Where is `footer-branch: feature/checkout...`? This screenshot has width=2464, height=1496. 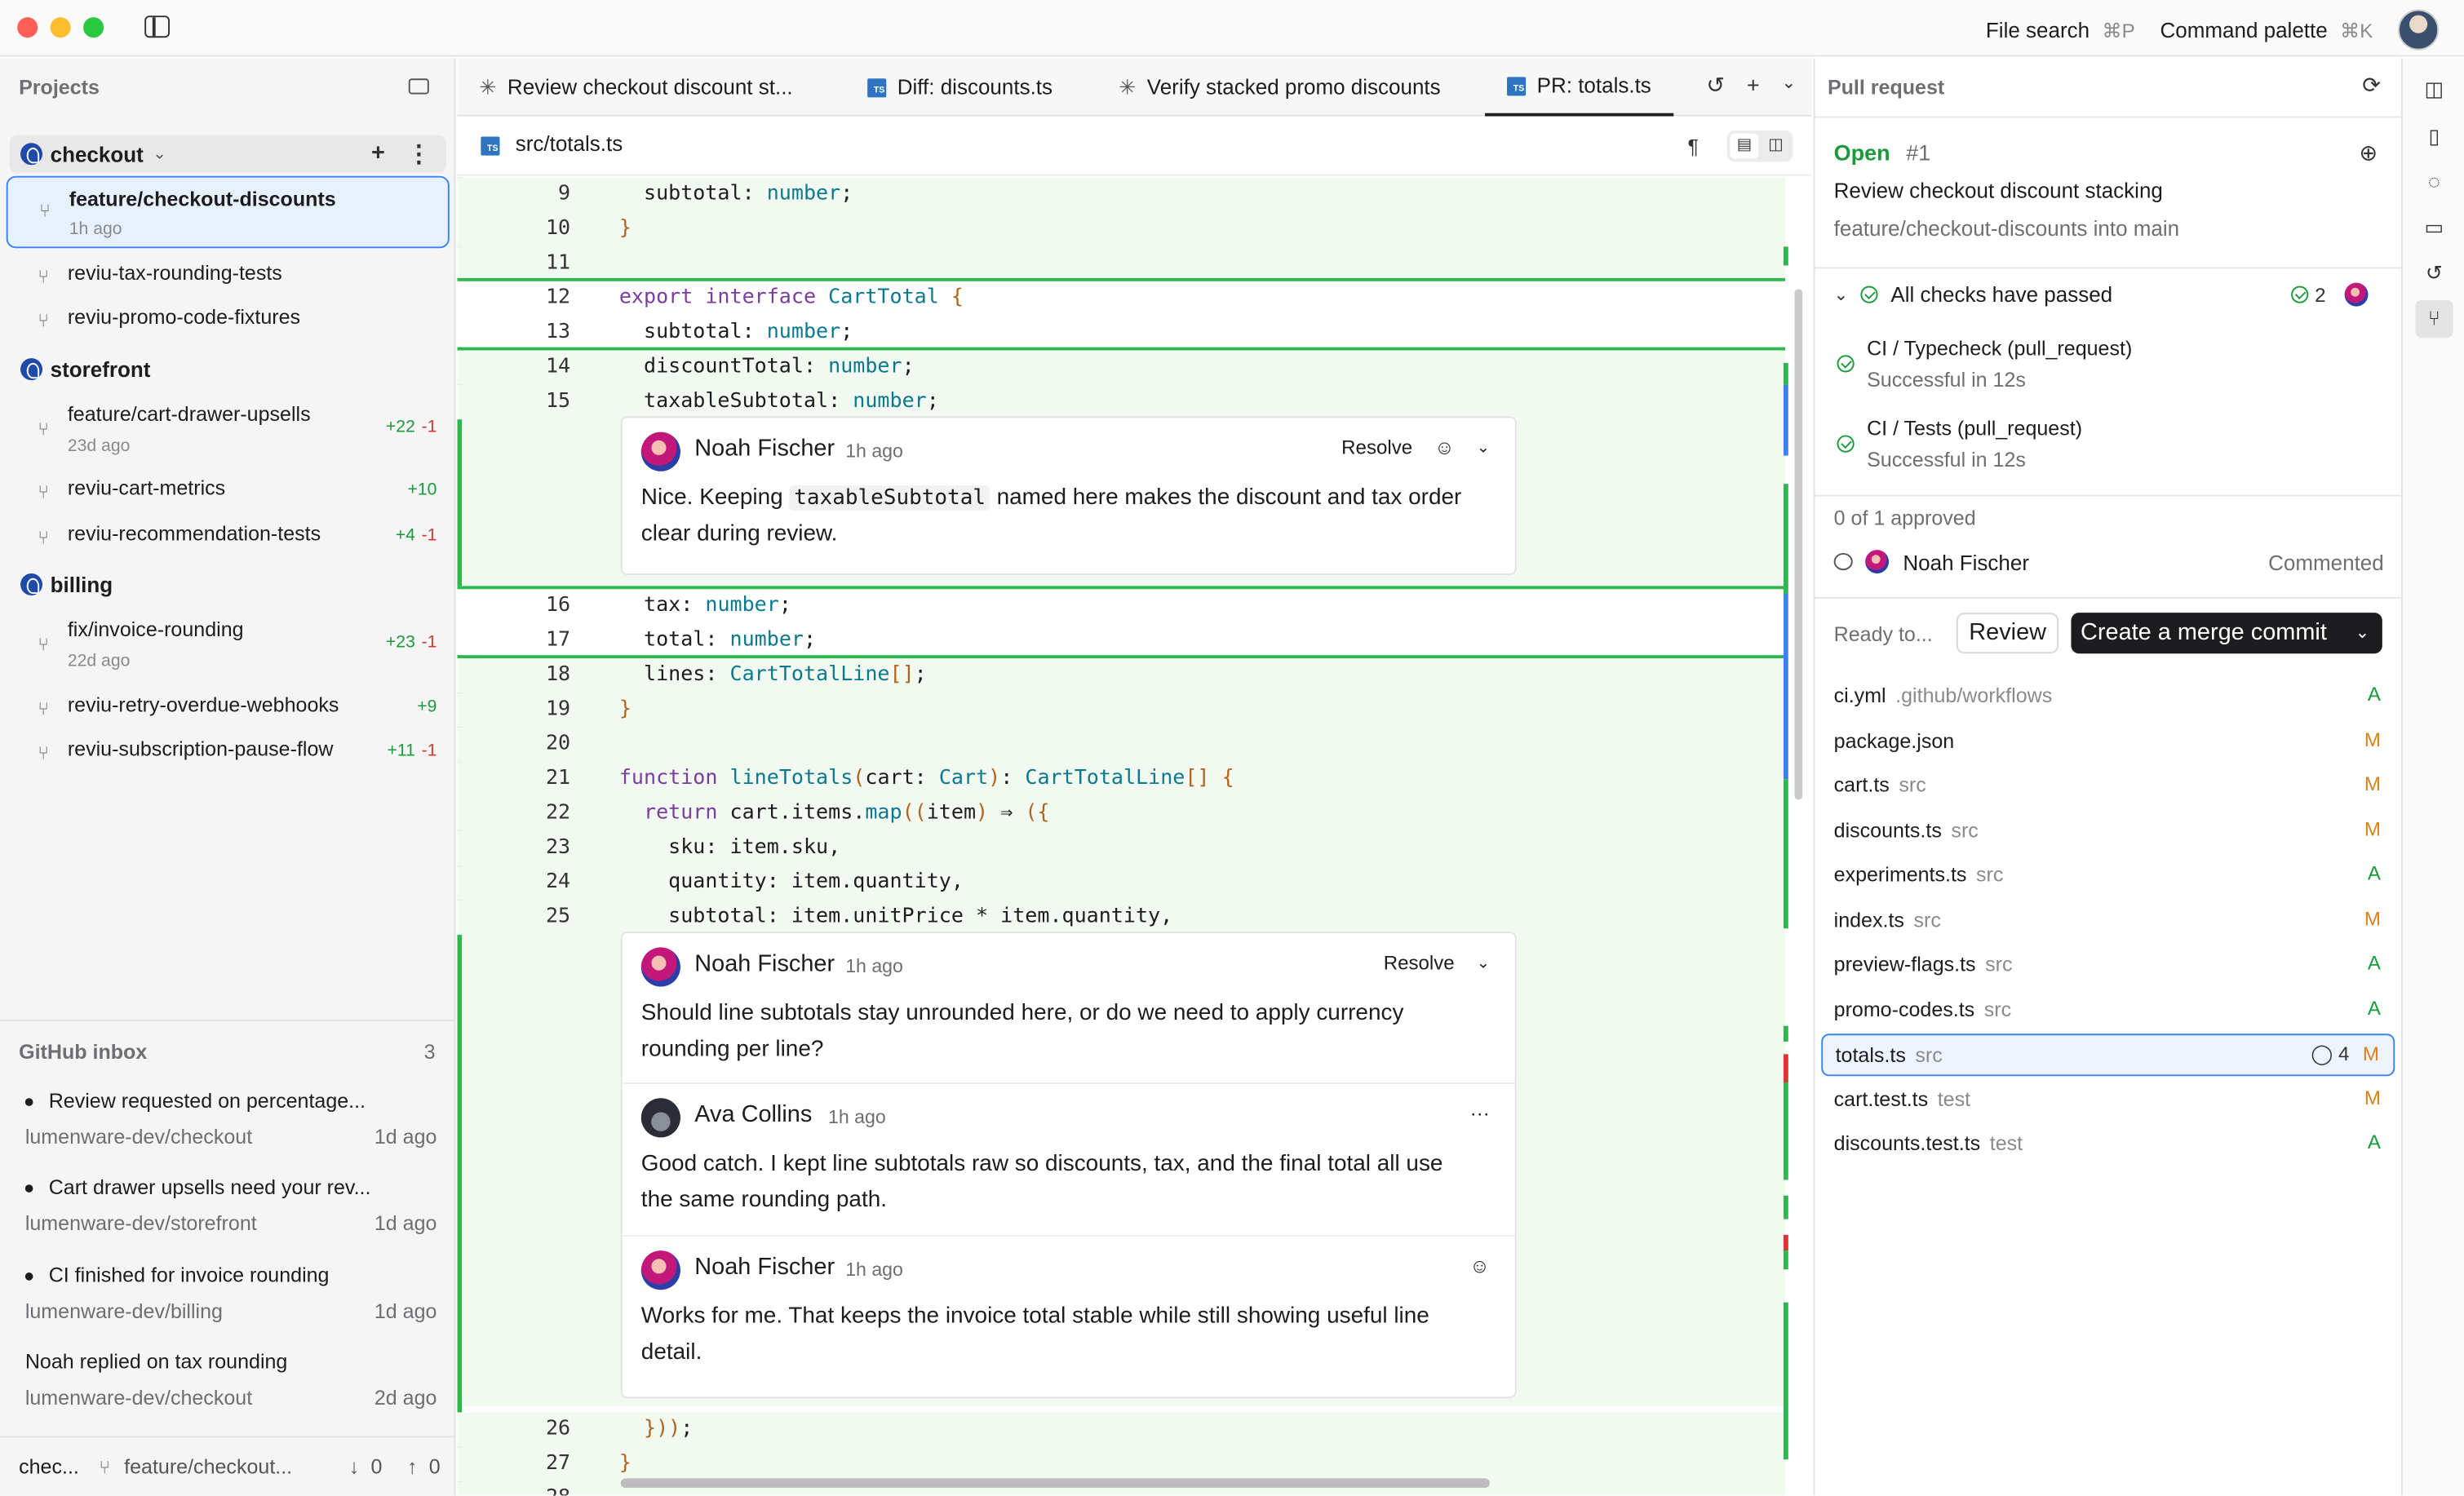 footer-branch: feature/checkout... is located at coordinates (208, 1466).